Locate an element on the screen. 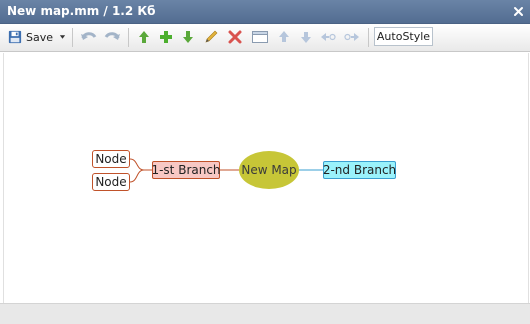 The height and width of the screenshot is (324, 530). move-up-button is located at coordinates (284, 37).